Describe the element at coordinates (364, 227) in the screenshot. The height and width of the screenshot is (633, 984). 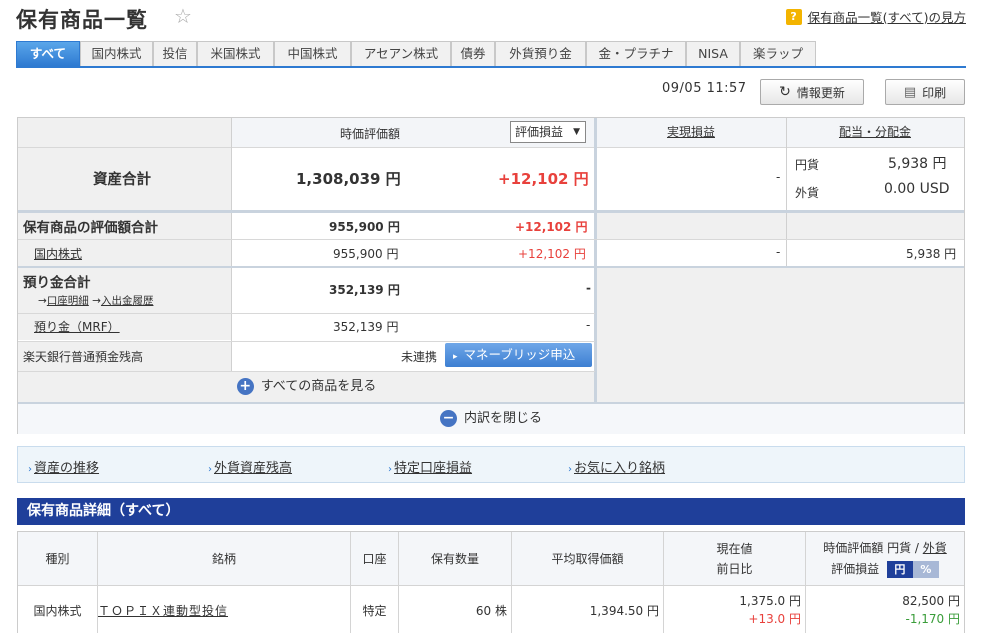
I see `holdings-total-value: 955,900 円` at that location.